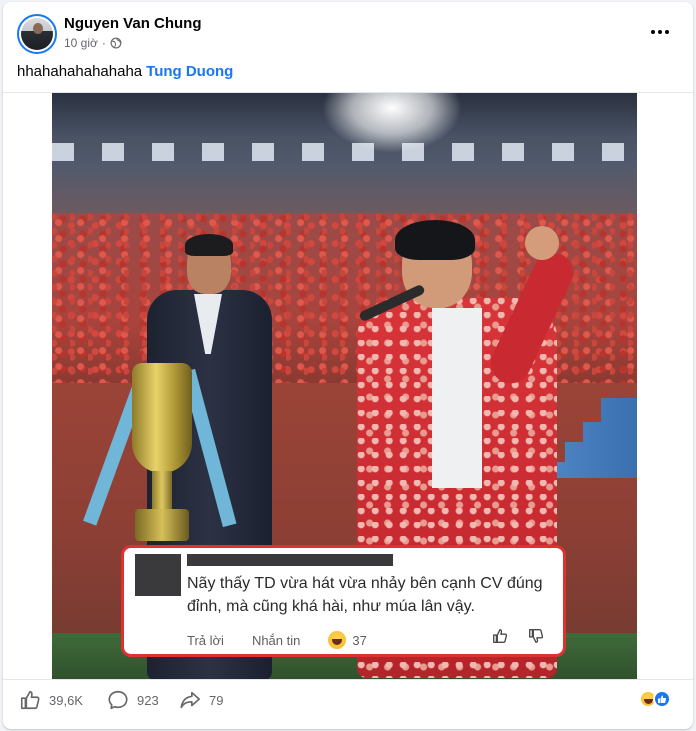 The image size is (696, 731). I want to click on reply-label: Trả lời, so click(205, 640).